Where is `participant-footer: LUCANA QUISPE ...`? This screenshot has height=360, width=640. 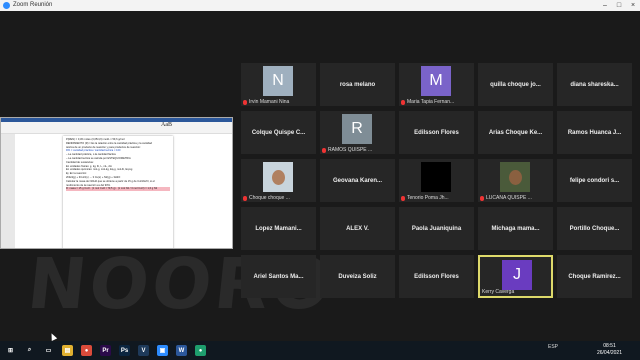
participant-footer: LUCANA QUISPE ... is located at coordinates (506, 198).